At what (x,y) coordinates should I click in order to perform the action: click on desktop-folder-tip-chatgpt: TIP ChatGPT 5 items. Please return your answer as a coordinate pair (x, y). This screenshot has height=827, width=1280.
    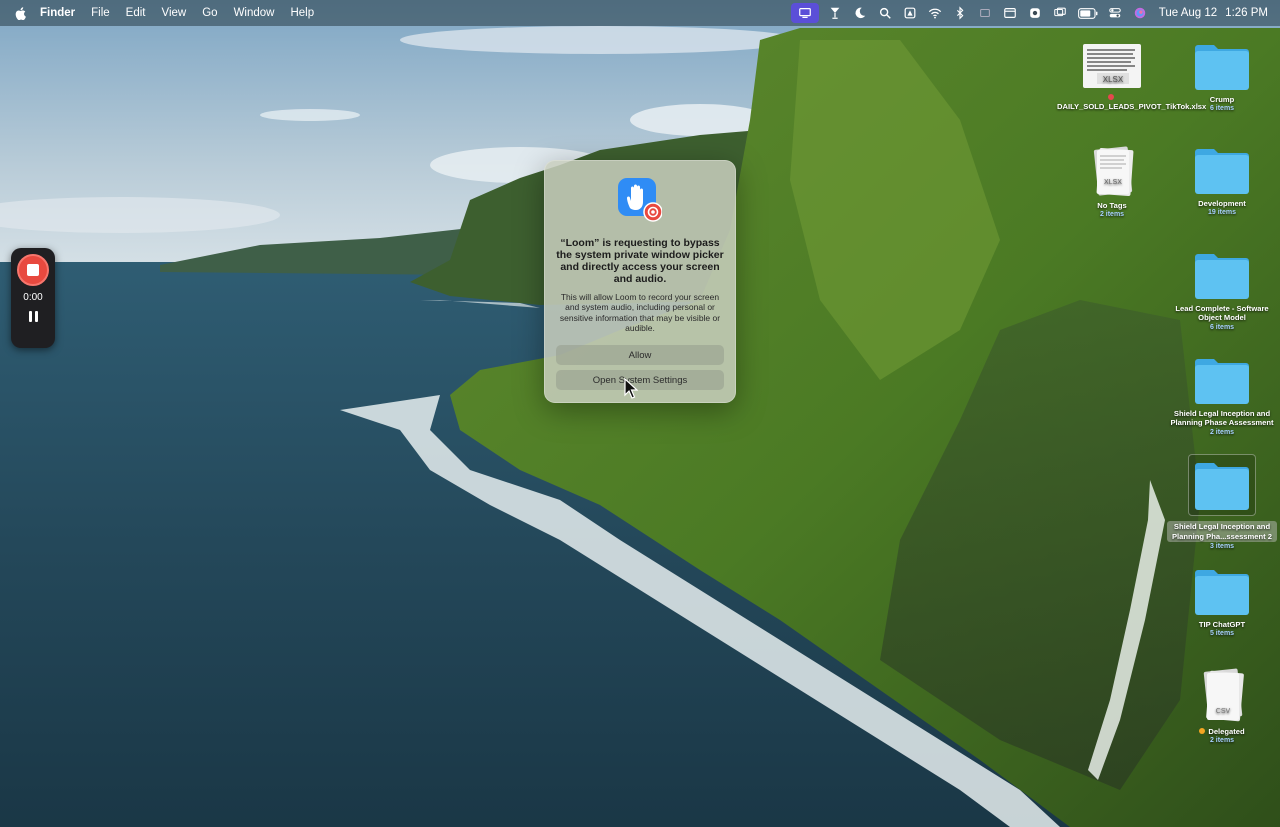
    Looking at the image, I should click on (1222, 603).